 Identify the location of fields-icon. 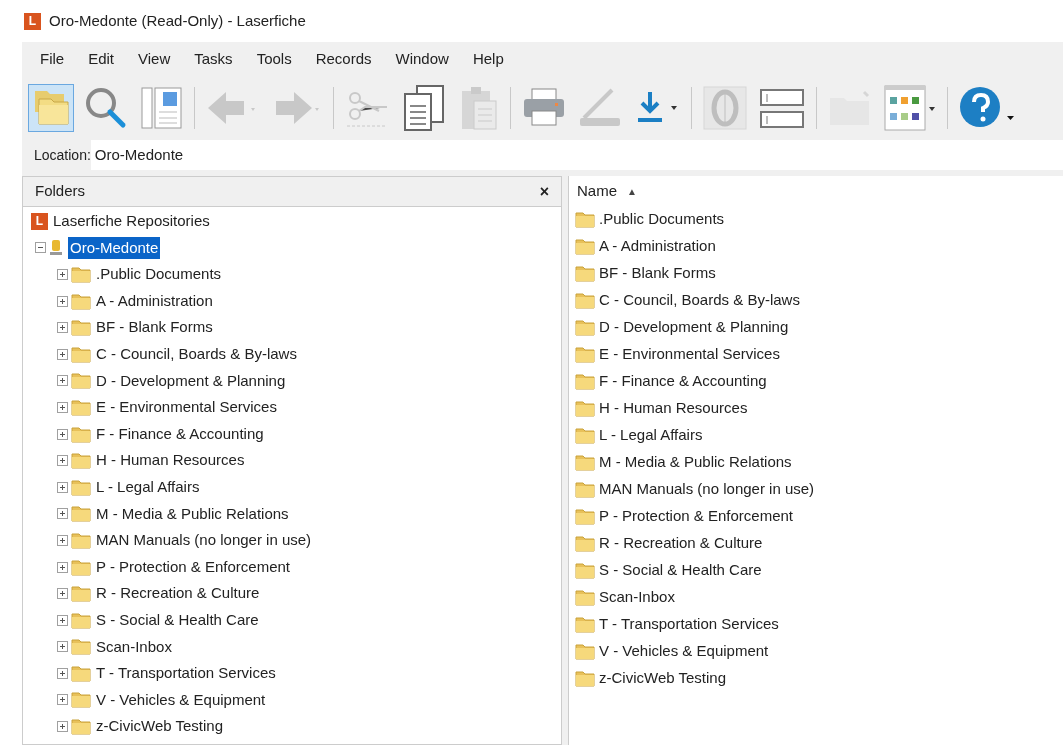
(782, 108).